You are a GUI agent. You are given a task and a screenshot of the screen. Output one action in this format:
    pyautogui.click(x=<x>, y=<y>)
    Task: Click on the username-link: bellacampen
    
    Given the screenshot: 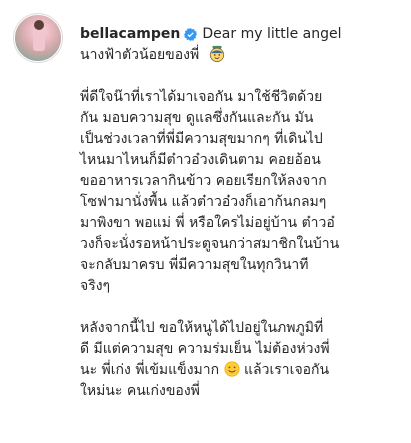 What is the action you would take?
    pyautogui.click(x=130, y=34)
    